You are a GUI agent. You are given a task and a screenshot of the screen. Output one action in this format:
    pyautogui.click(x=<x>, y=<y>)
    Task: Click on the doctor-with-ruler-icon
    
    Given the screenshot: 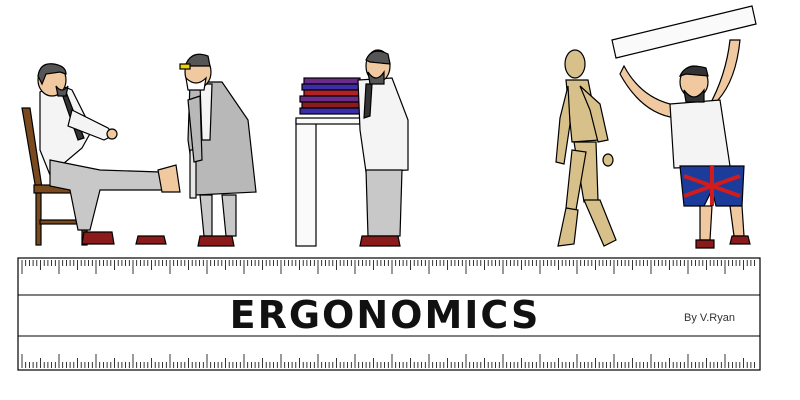 What is the action you would take?
    pyautogui.click(x=218, y=150)
    